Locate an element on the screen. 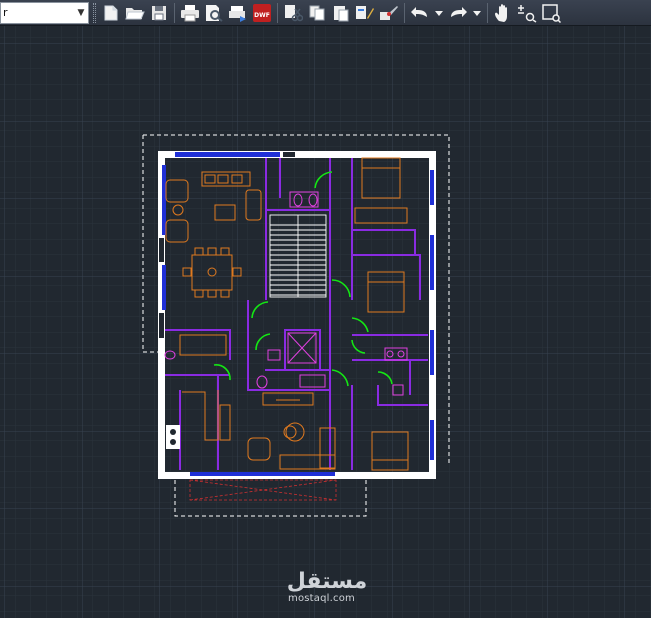  cut-icon is located at coordinates (294, 12).